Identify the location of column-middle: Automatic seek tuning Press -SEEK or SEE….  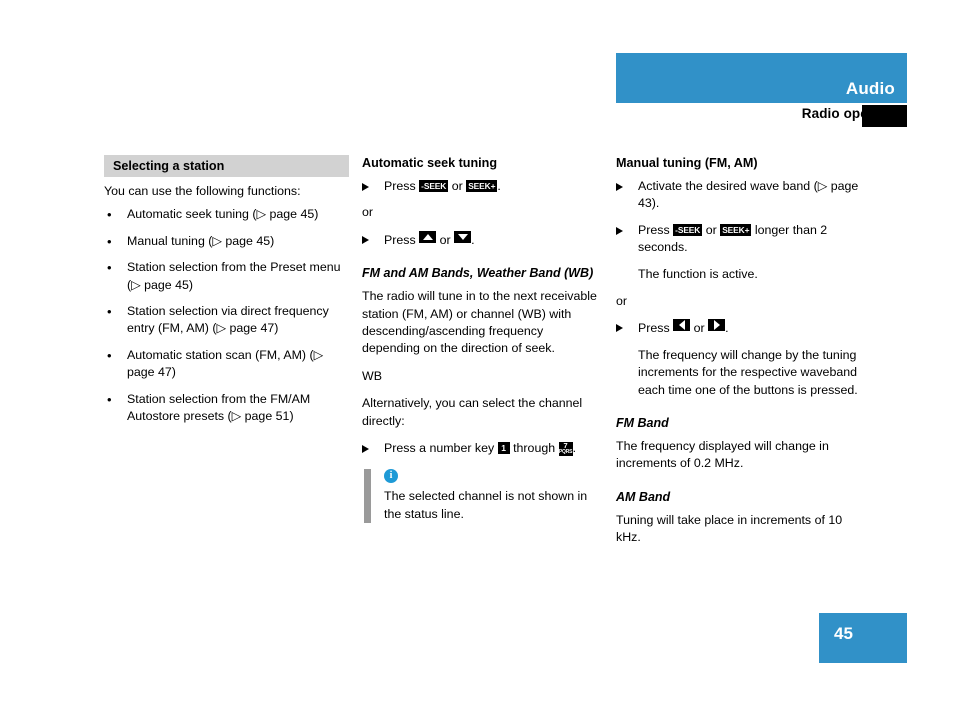
(482, 339).